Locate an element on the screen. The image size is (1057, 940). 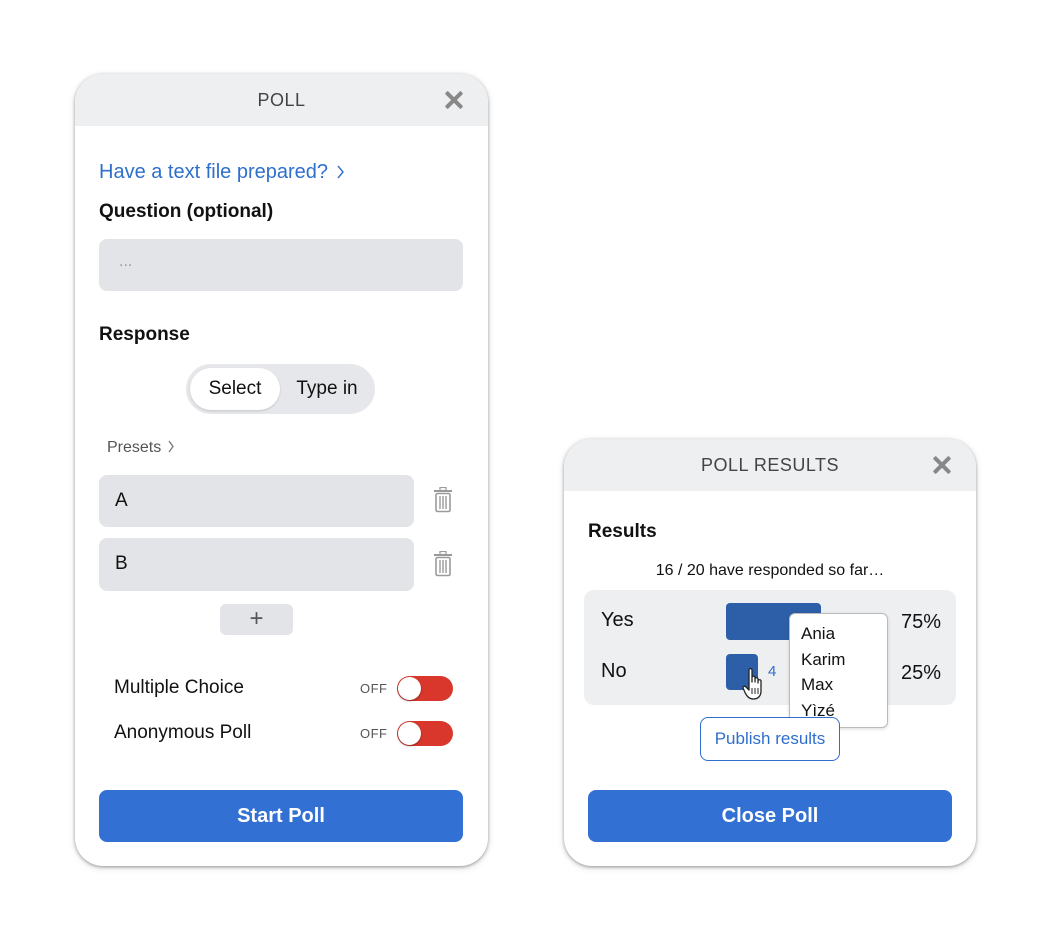
poll-header: POLL is located at coordinates (281, 100).